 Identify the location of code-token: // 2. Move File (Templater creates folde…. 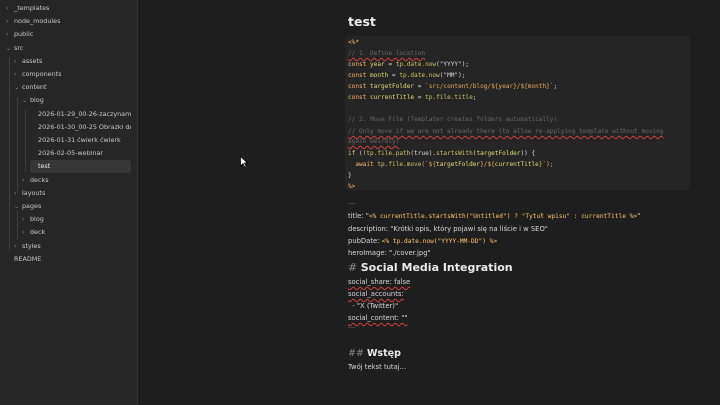
(453, 119).